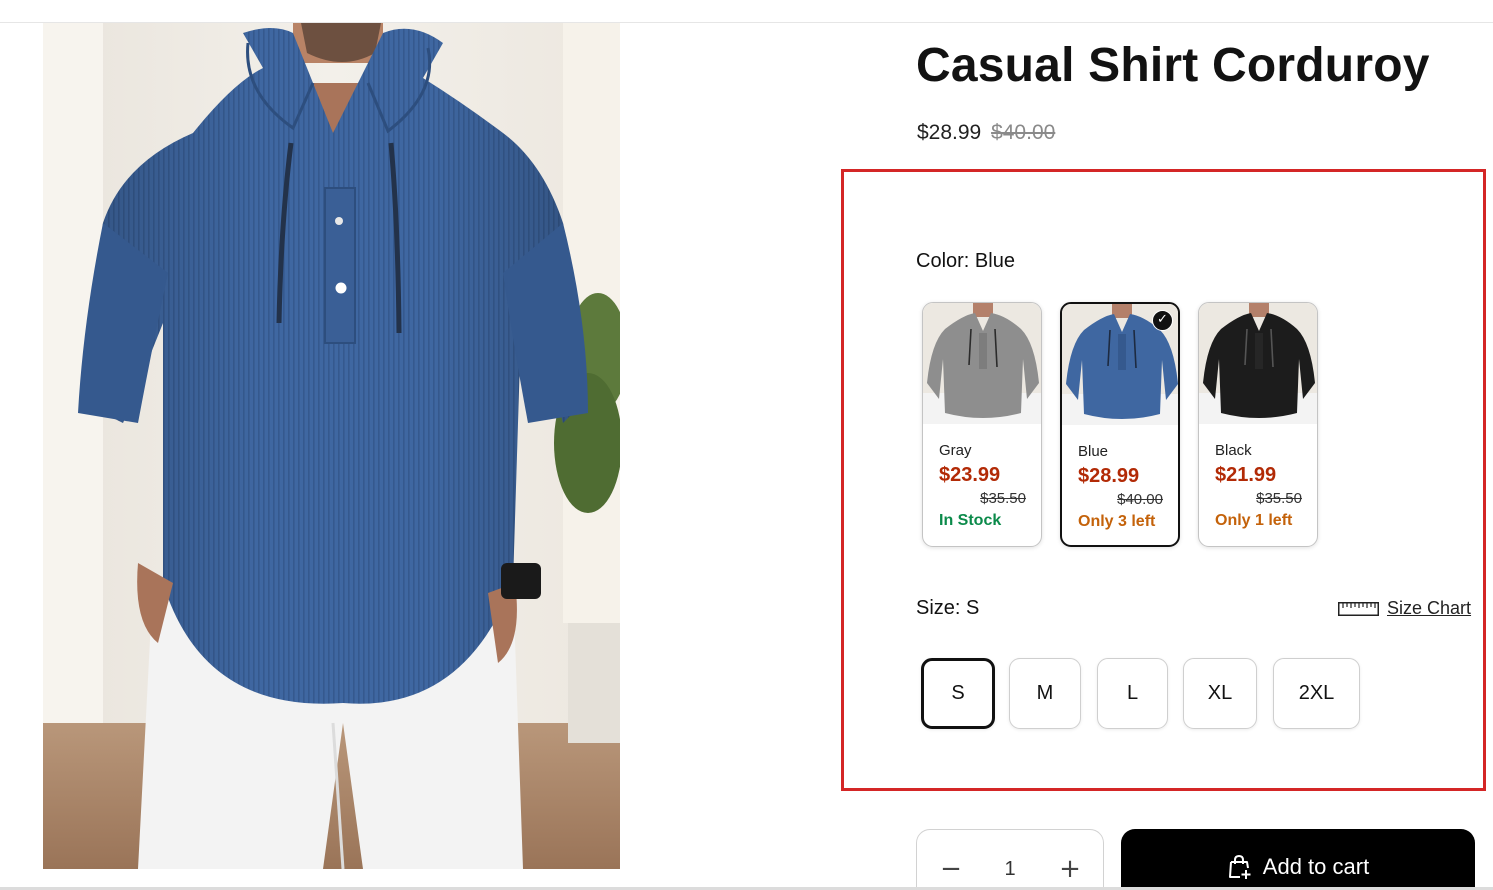 The image size is (1493, 890). Describe the element at coordinates (1132, 693) in the screenshot. I see `size-option-l: L` at that location.